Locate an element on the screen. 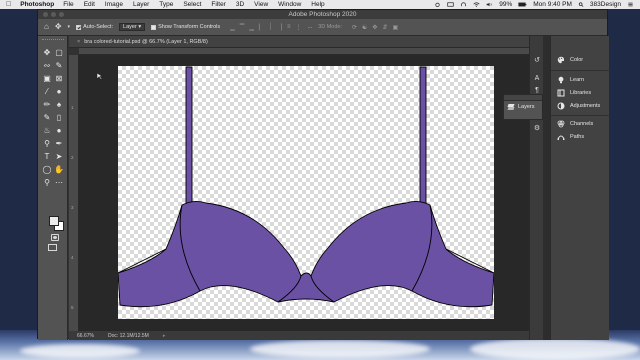  align-right-icon: ▕ is located at coordinates (279, 27).